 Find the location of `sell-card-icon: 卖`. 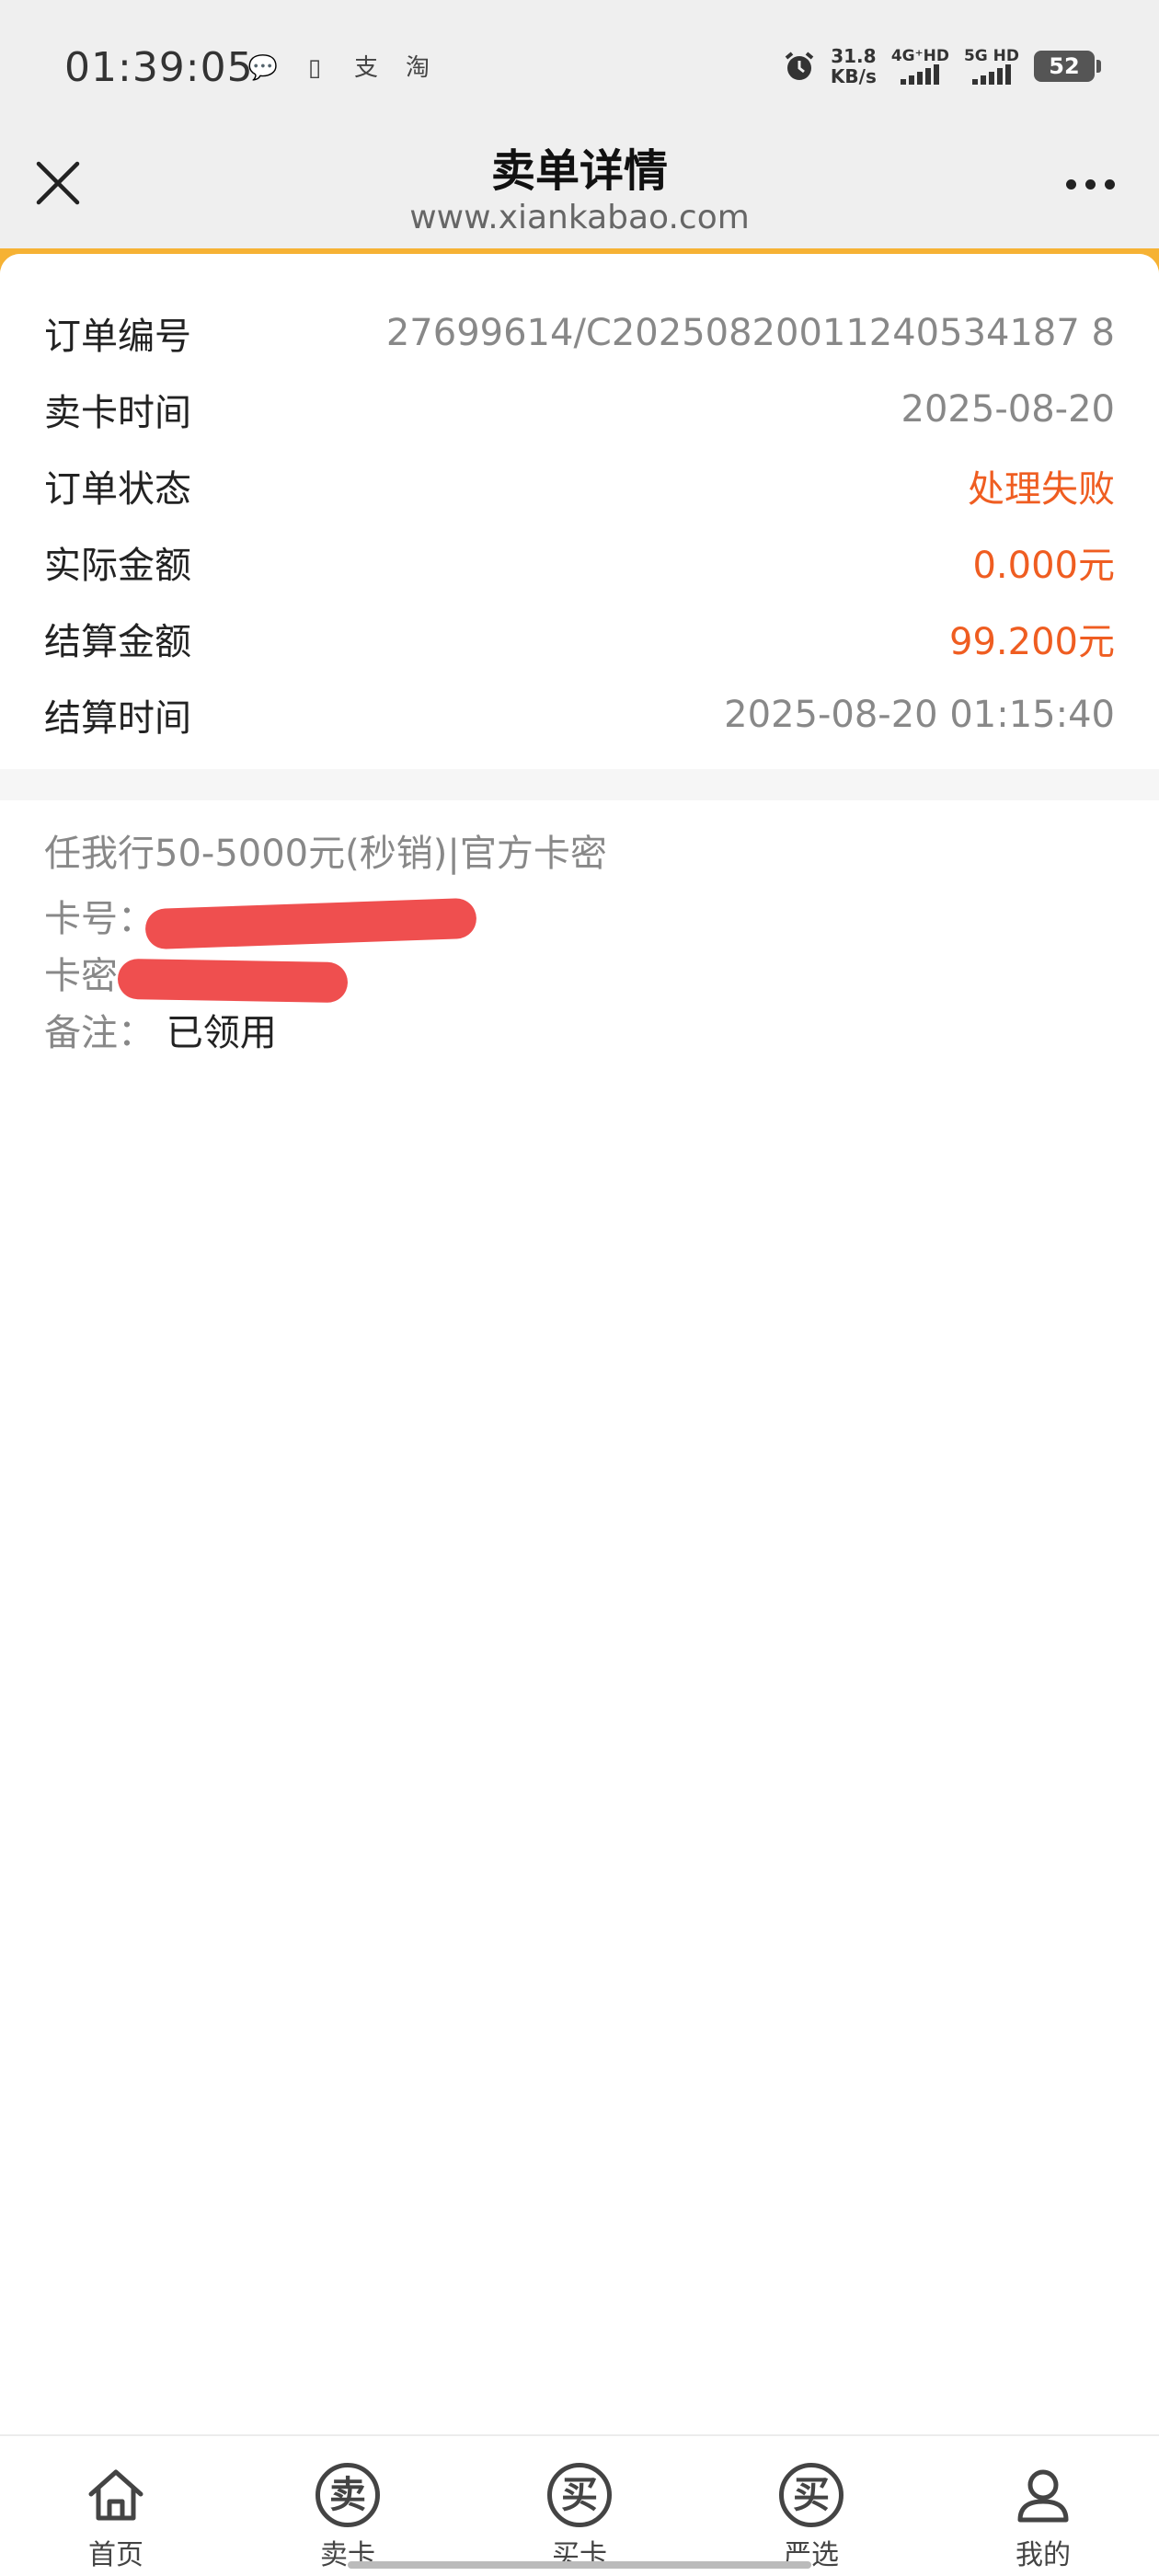

sell-card-icon: 卖 is located at coordinates (348, 2495).